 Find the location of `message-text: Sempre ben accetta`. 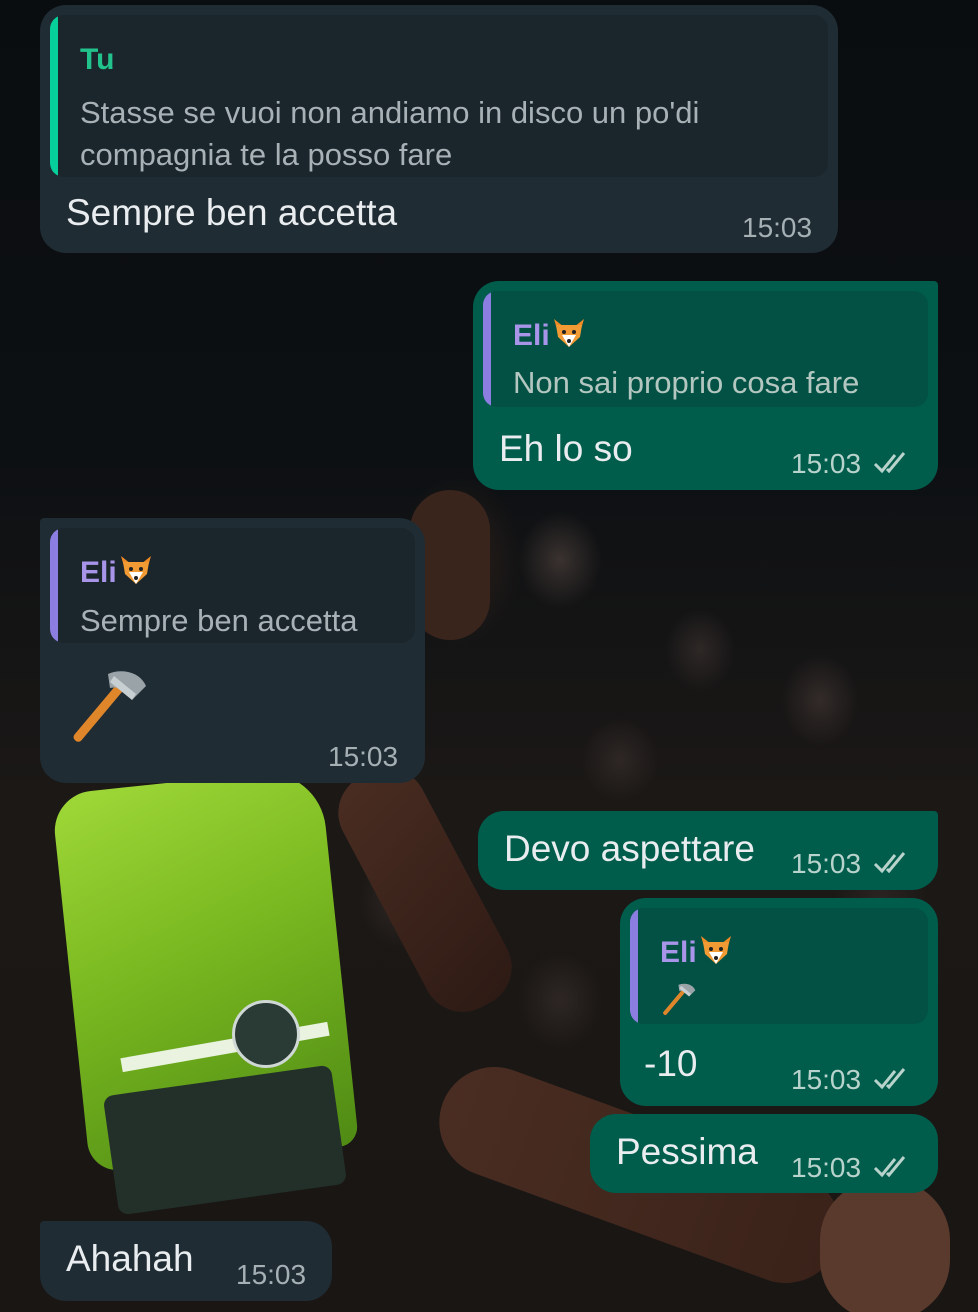

message-text: Sempre ben accetta is located at coordinates (232, 212).